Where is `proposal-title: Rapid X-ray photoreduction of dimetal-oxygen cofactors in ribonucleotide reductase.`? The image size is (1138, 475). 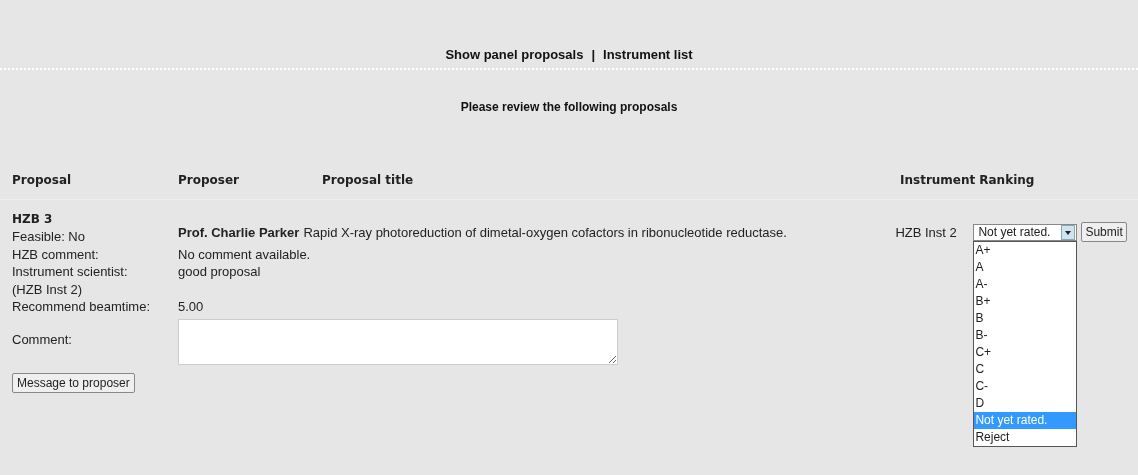 proposal-title: Rapid X-ray photoreduction of dimetal-oxygen cofactors in ribonucleotide reductase. is located at coordinates (545, 232).